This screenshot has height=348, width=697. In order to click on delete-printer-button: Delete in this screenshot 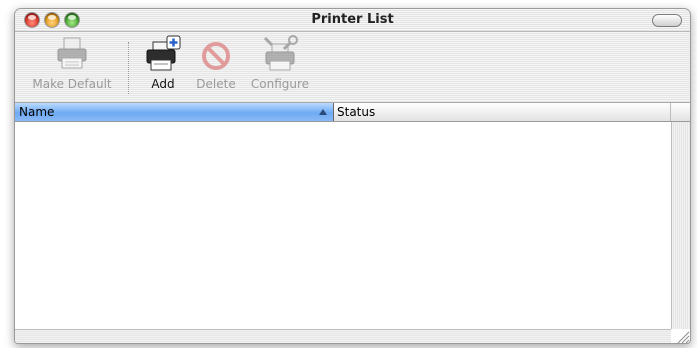, I will do `click(216, 62)`.